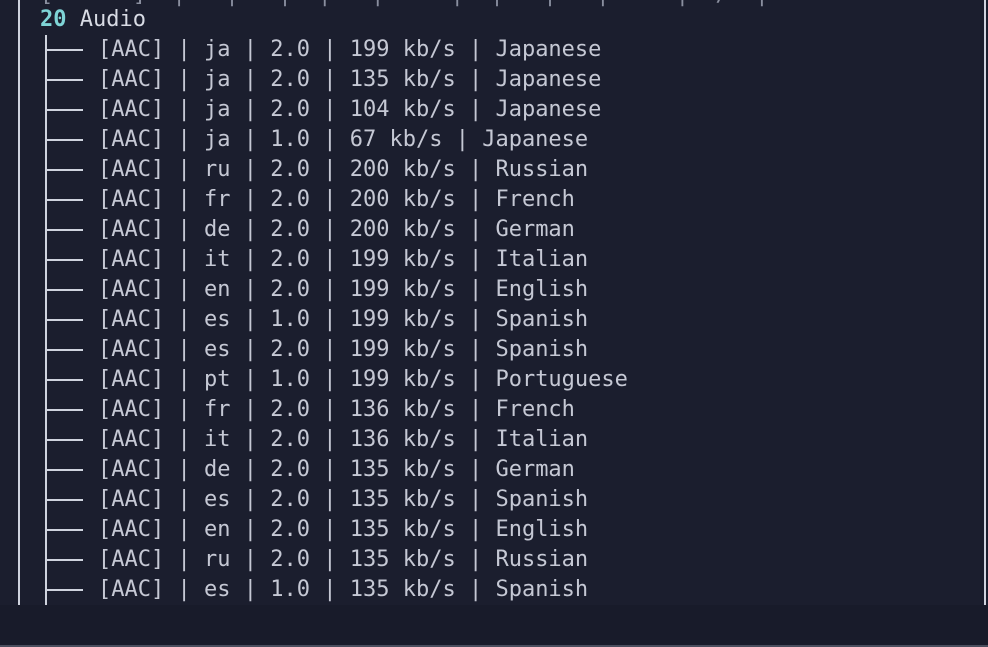 The width and height of the screenshot is (988, 647). What do you see at coordinates (217, 229) in the screenshot?
I see `track-lang-code: de` at bounding box center [217, 229].